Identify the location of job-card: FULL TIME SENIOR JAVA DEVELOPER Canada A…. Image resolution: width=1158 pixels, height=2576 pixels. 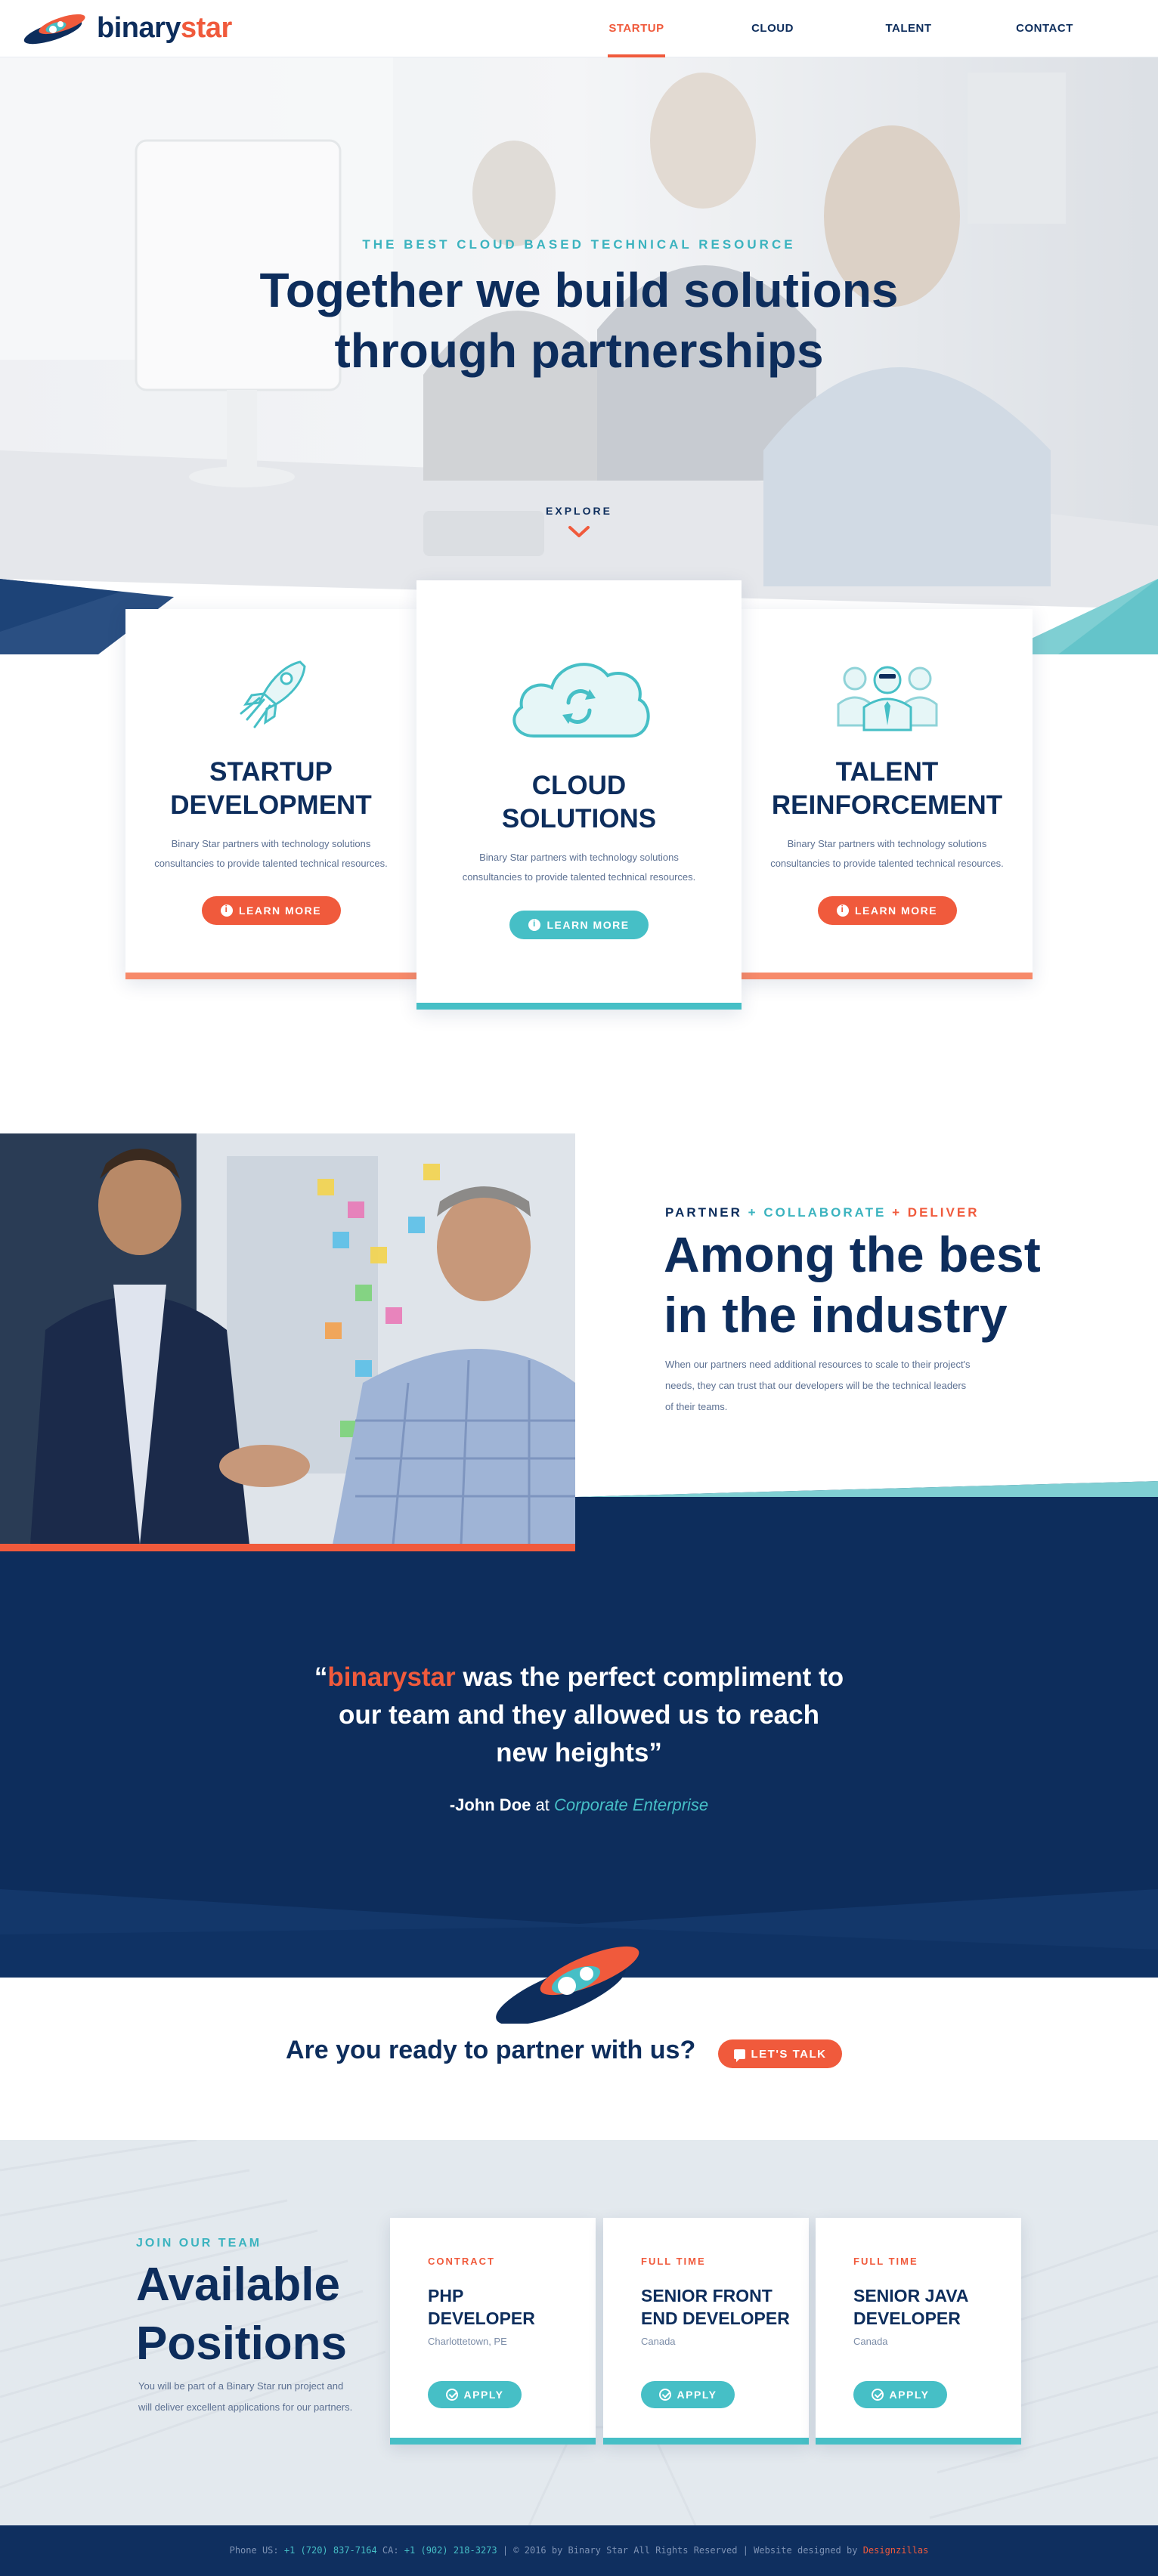
(918, 2331).